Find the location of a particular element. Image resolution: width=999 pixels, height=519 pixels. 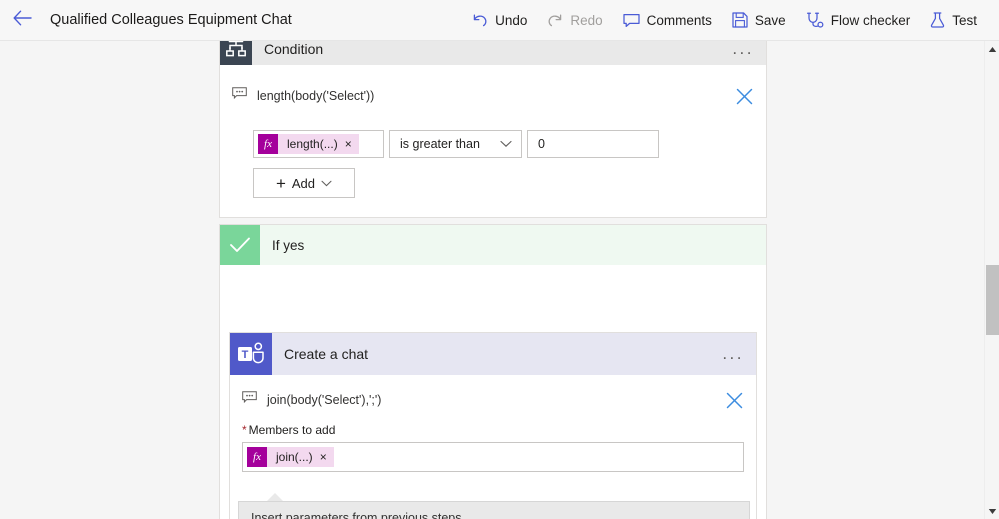

back-button is located at coordinates (22, 20).